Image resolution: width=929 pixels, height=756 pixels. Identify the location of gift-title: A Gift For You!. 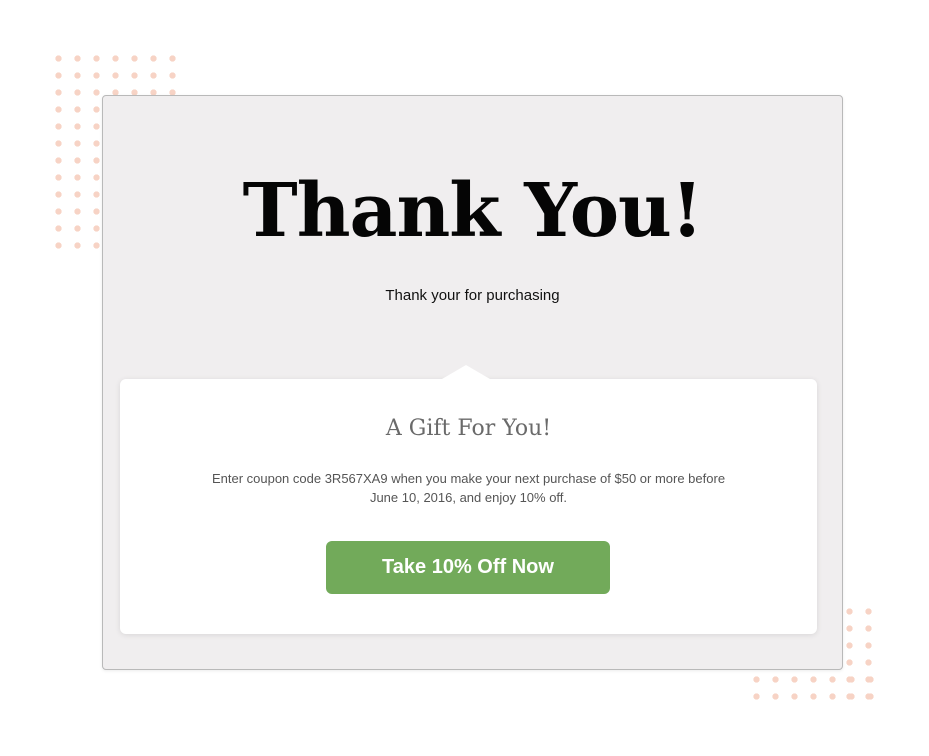
(468, 428).